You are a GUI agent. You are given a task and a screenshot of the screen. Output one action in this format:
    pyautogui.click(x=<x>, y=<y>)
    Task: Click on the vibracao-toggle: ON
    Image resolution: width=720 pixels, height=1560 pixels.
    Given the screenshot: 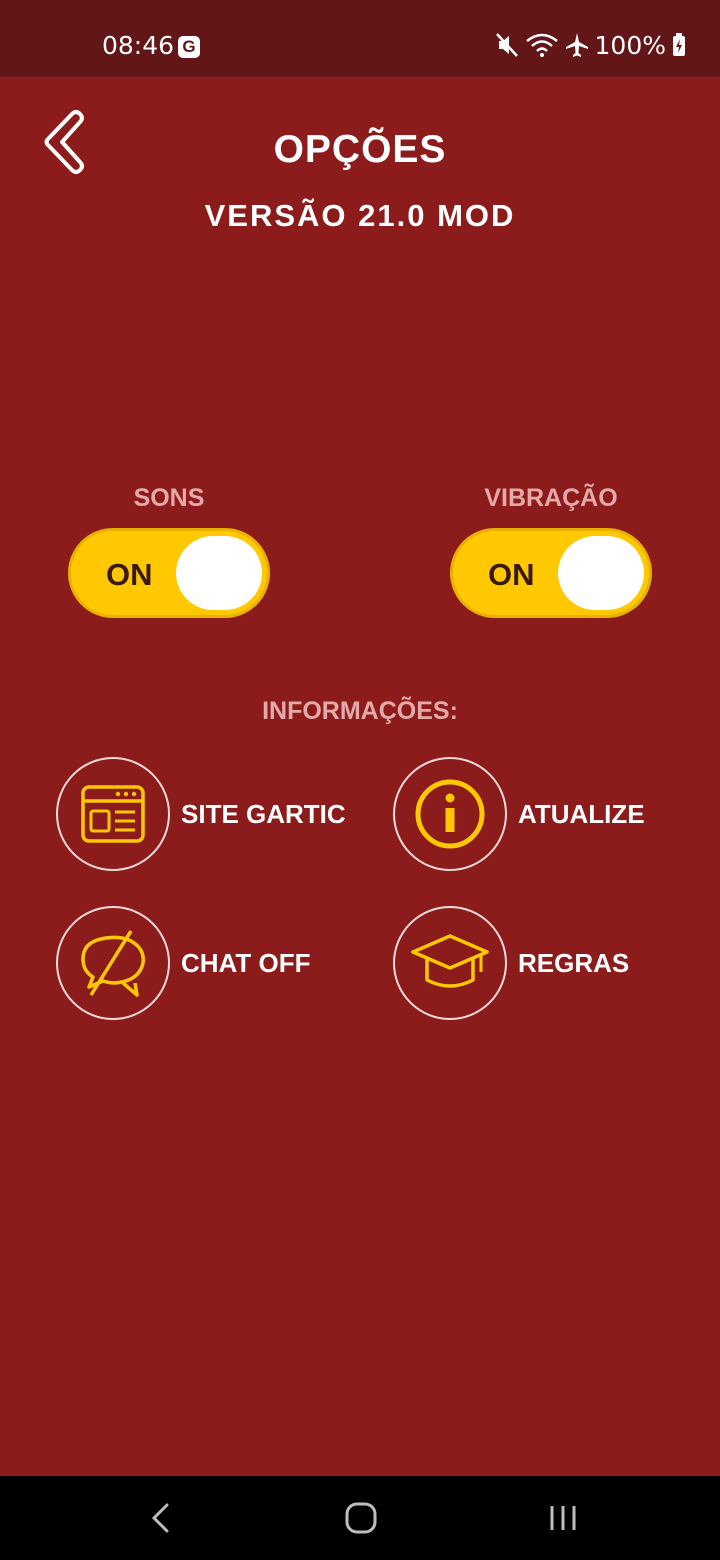 What is the action you would take?
    pyautogui.click(x=551, y=573)
    